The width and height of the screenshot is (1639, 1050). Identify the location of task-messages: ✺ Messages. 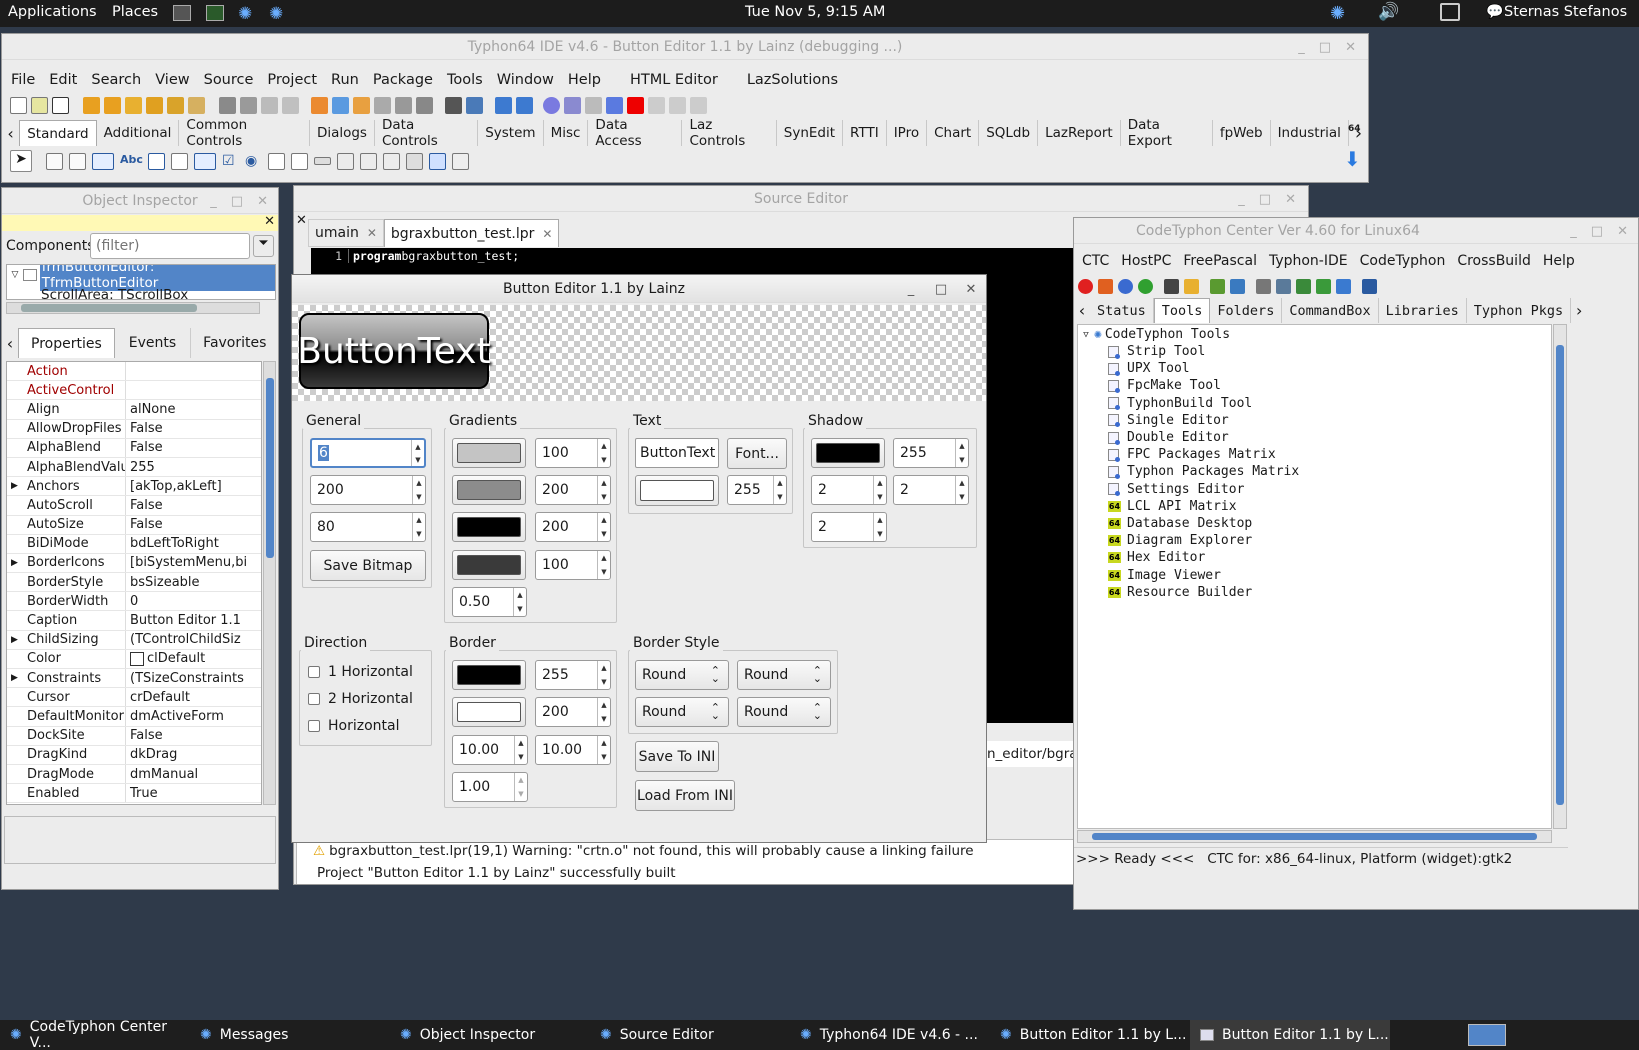
(290, 1035).